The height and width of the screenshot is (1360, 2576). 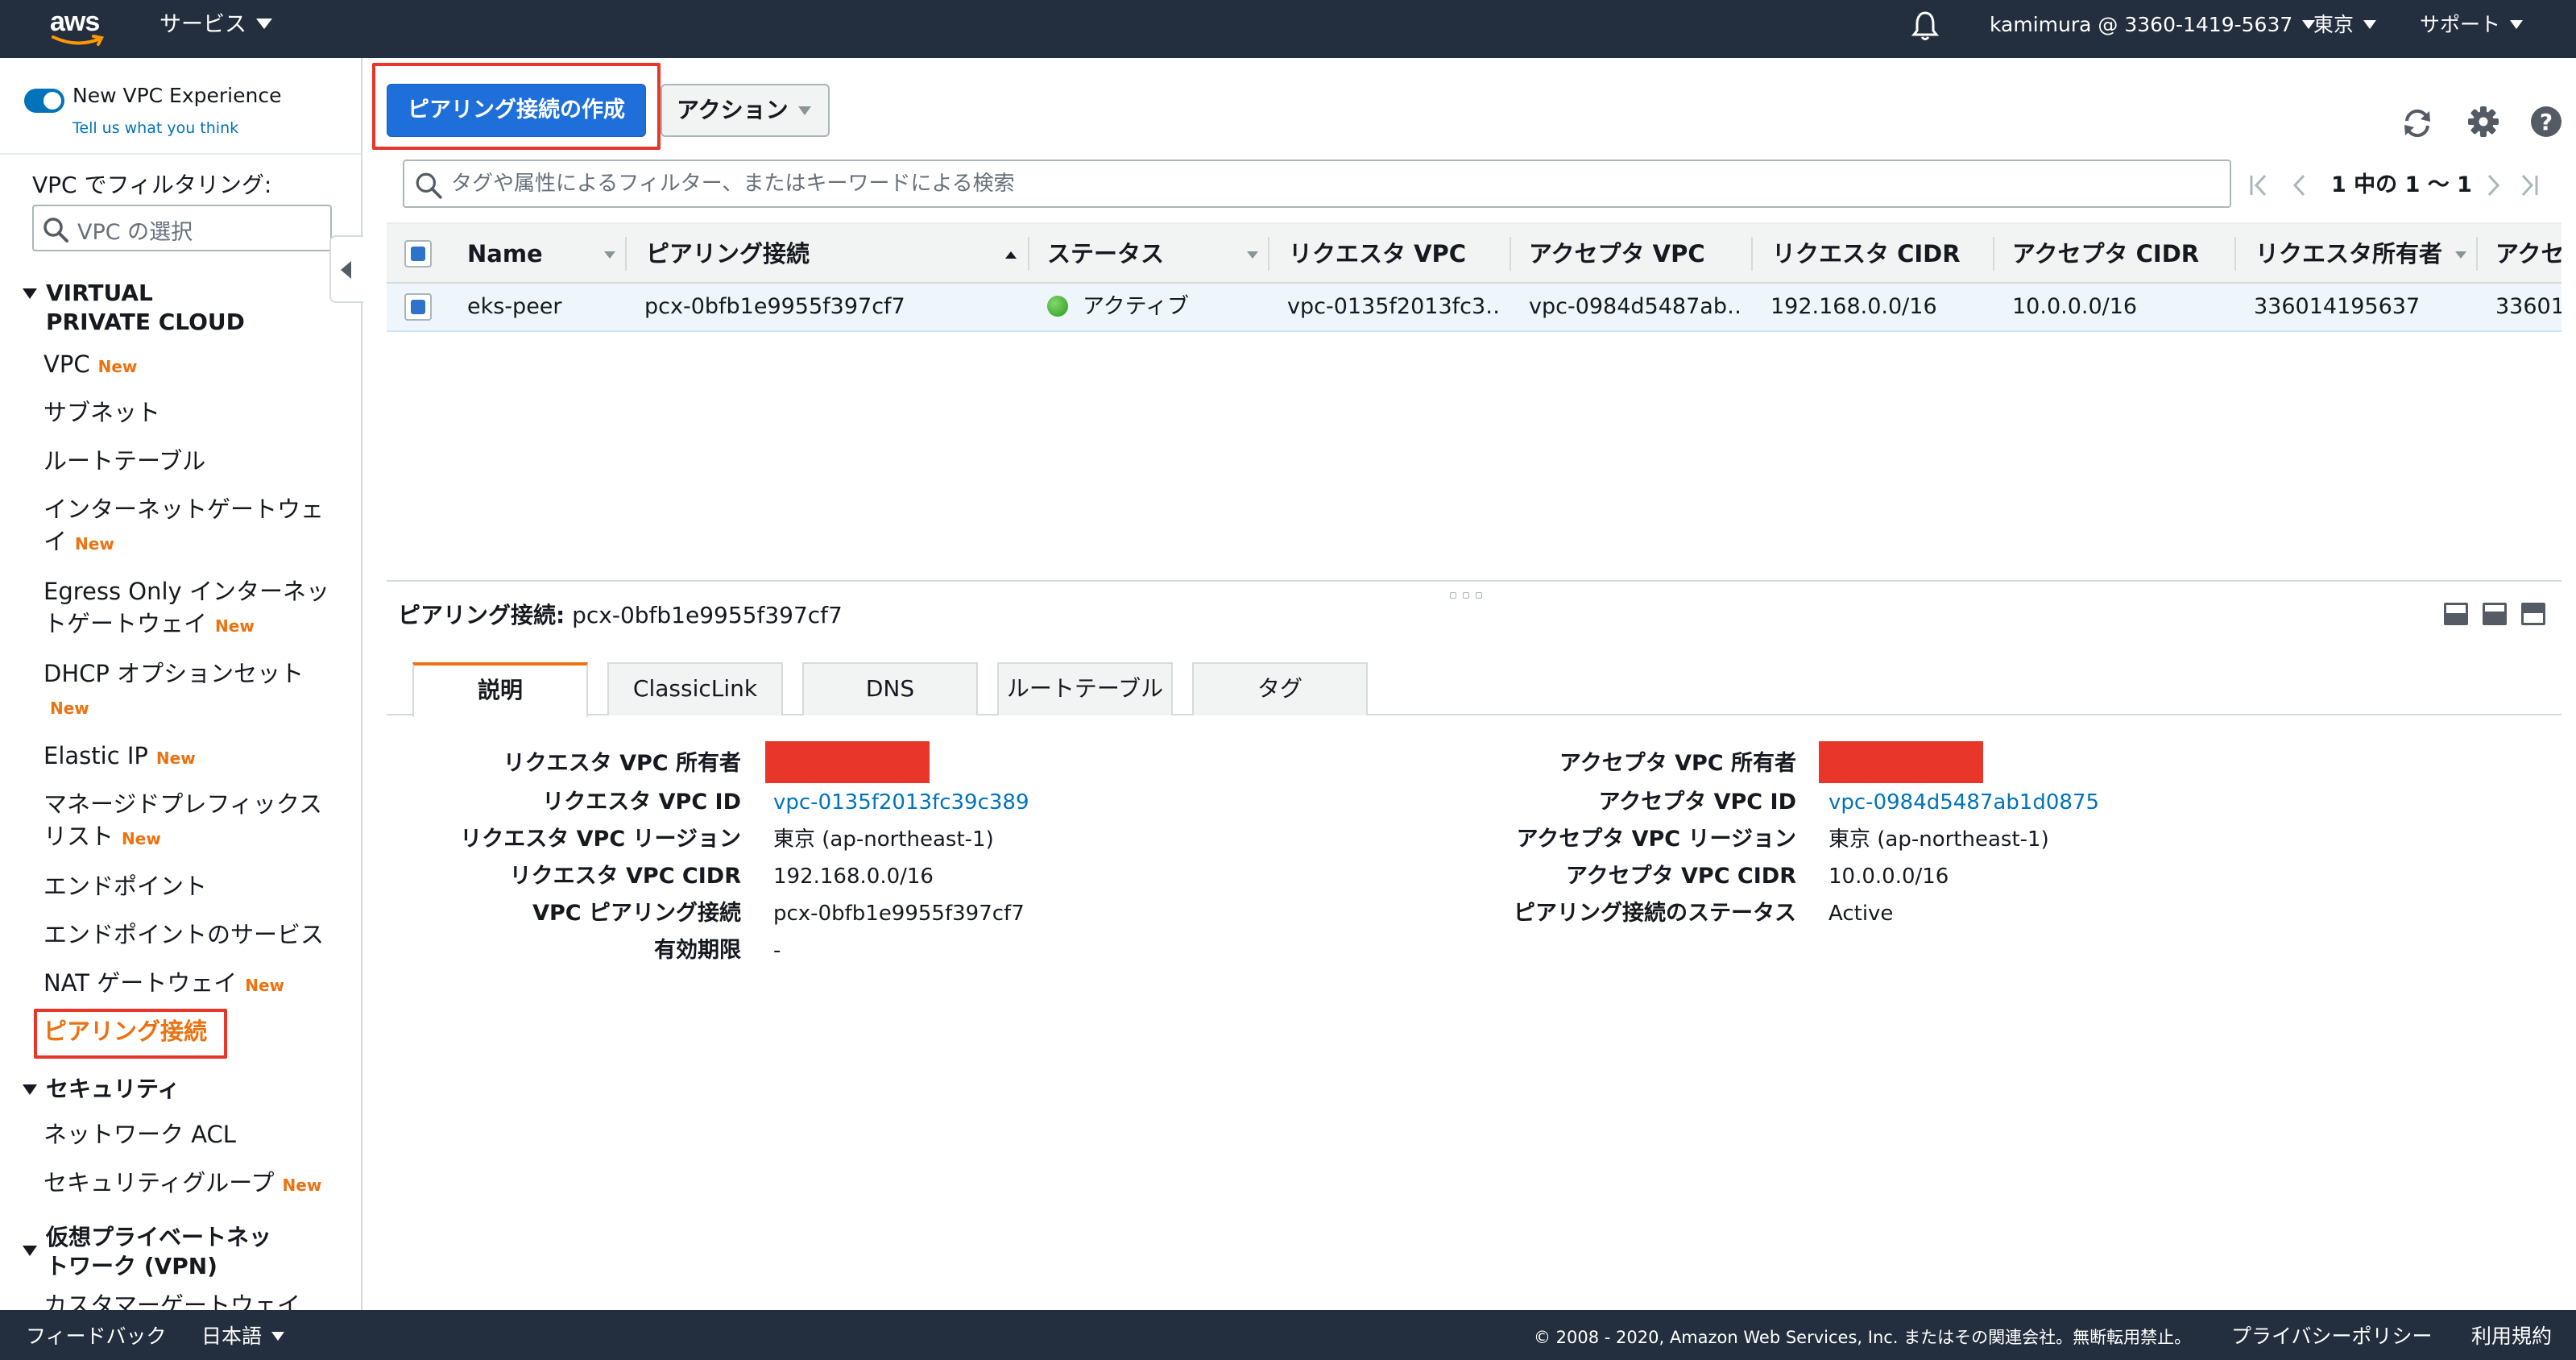 I want to click on sidebar-item-subnets: サブネット, so click(x=101, y=412).